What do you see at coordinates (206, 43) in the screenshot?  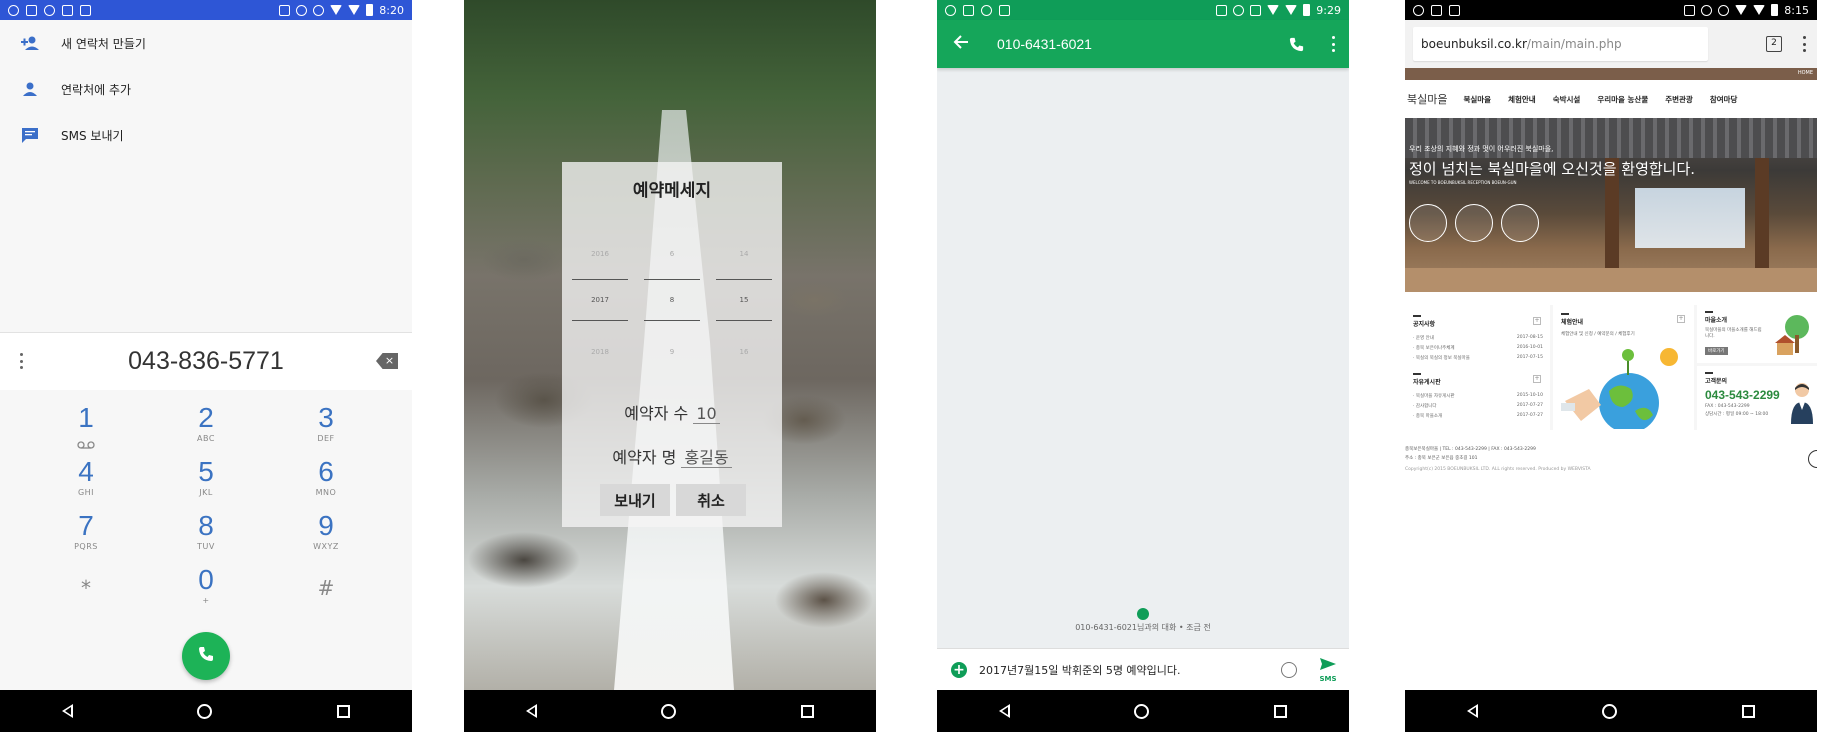 I see `menu-item-create-contact: 새 연락처 만들기` at bounding box center [206, 43].